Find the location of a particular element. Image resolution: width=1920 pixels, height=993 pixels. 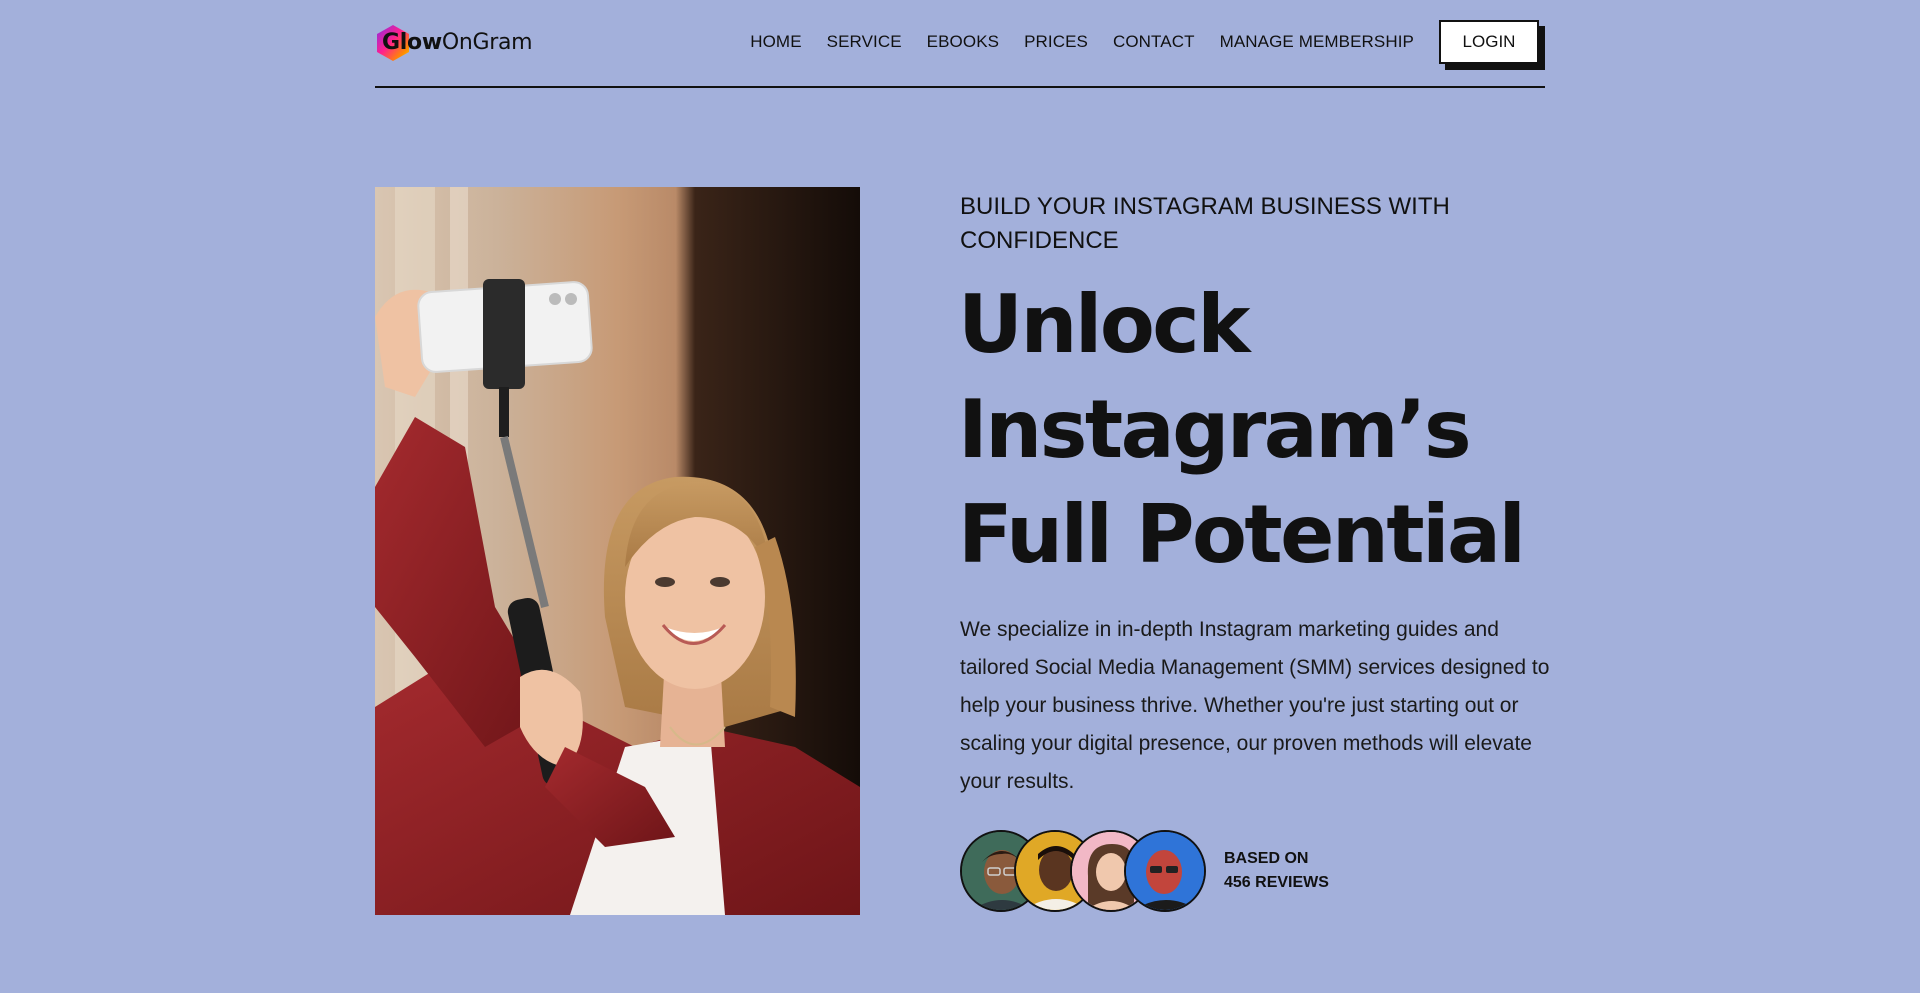

reviews-count-text: BASED ON 456 REVIEWS is located at coordinates (1276, 871).